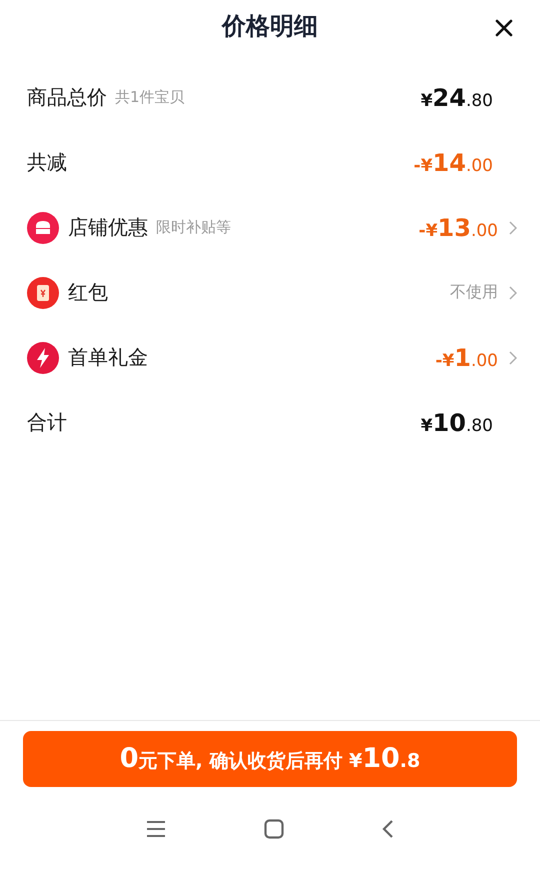 Image resolution: width=540 pixels, height=870 pixels. I want to click on row-label: 红包, so click(88, 292).